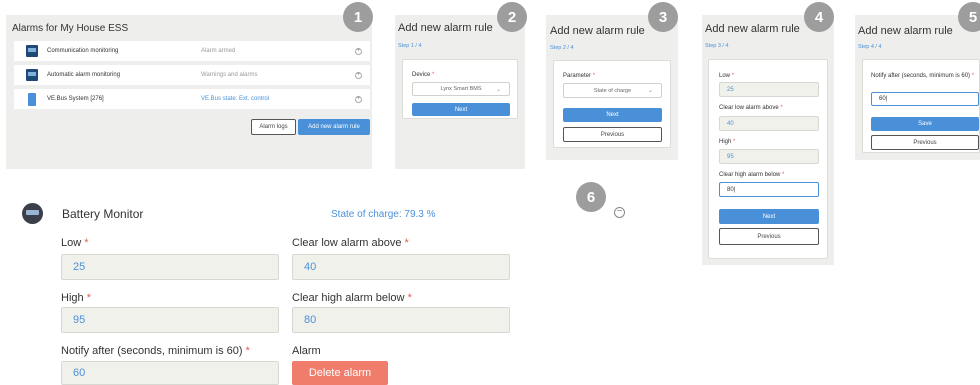  I want to click on parameter-select-value: State of charge, so click(612, 90).